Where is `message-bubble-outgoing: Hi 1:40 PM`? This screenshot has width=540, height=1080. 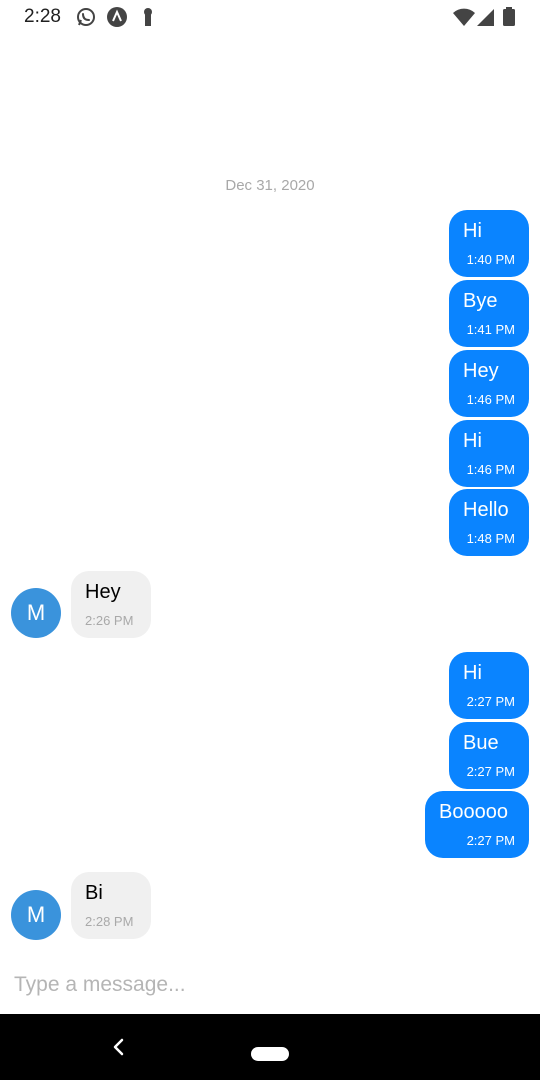
message-bubble-outgoing: Hi 1:40 PM is located at coordinates (489, 243).